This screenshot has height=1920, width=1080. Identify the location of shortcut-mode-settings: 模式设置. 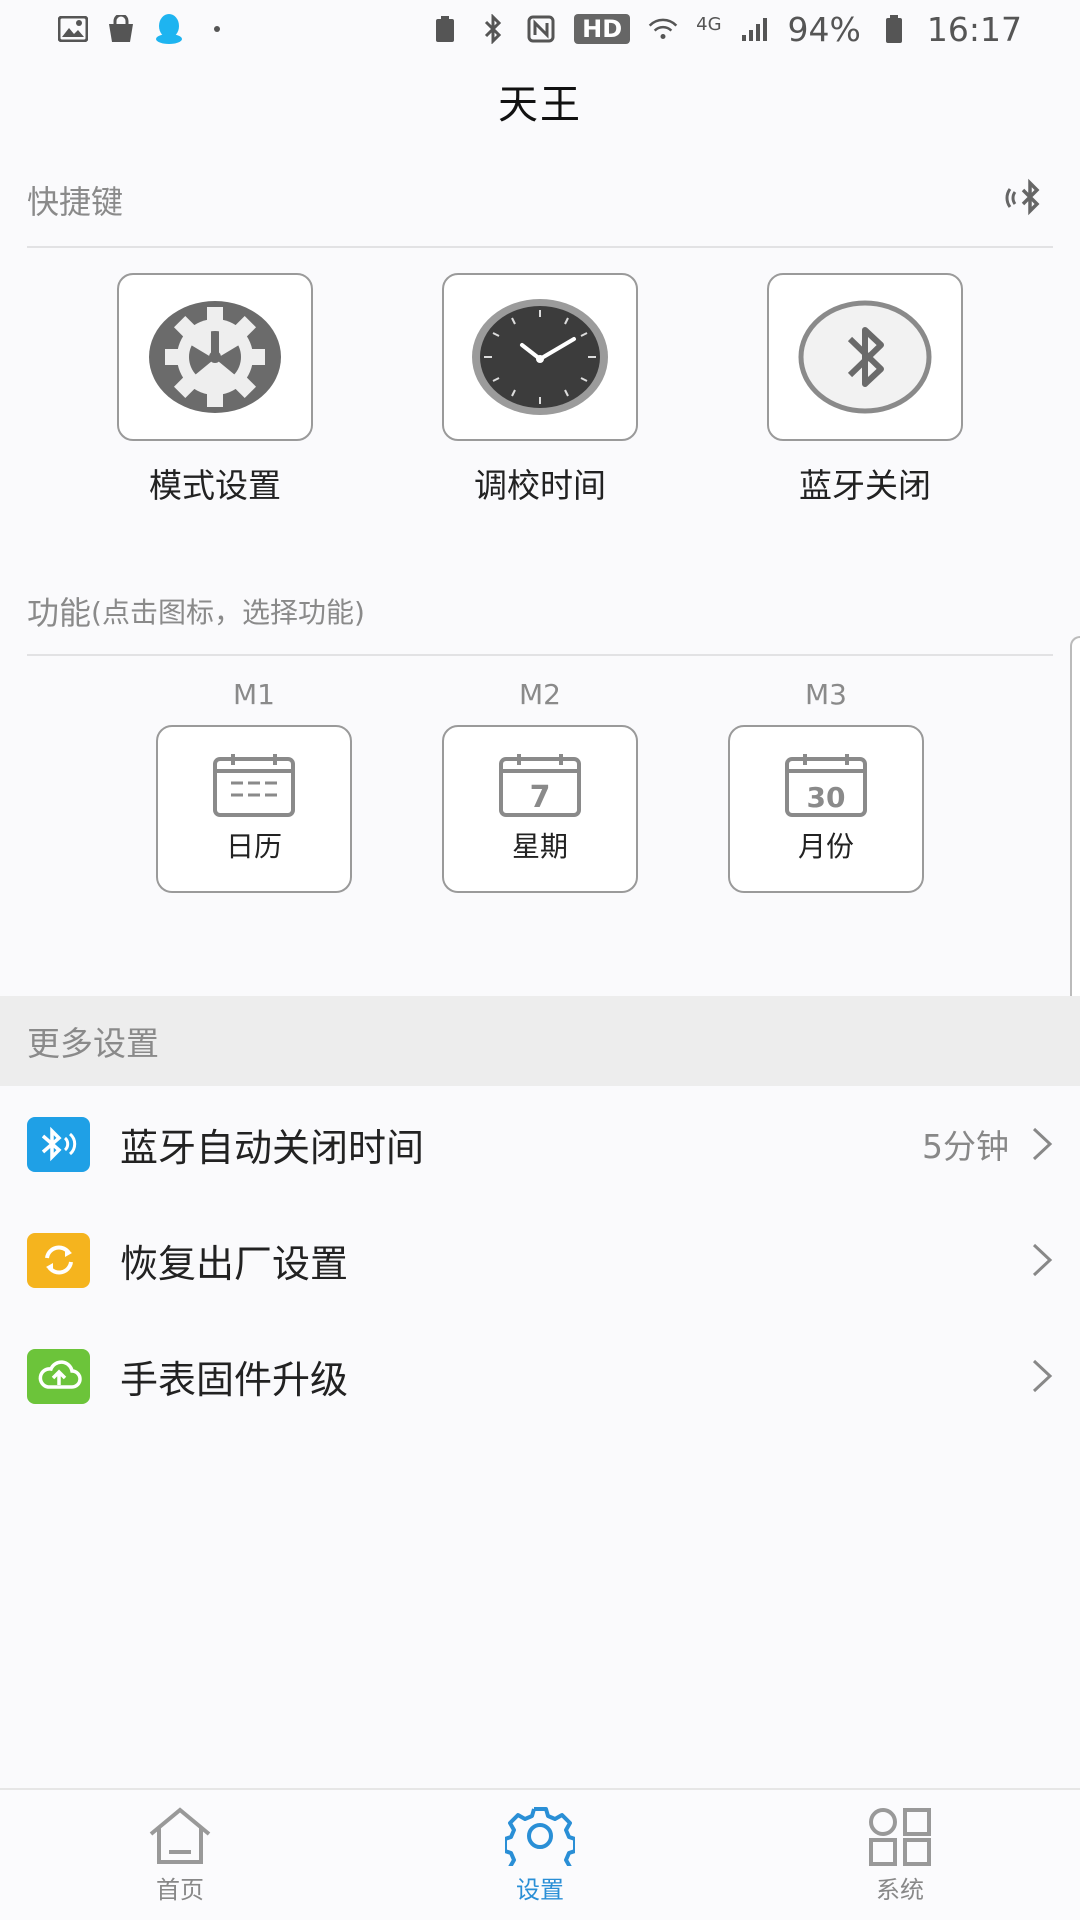
(215, 390).